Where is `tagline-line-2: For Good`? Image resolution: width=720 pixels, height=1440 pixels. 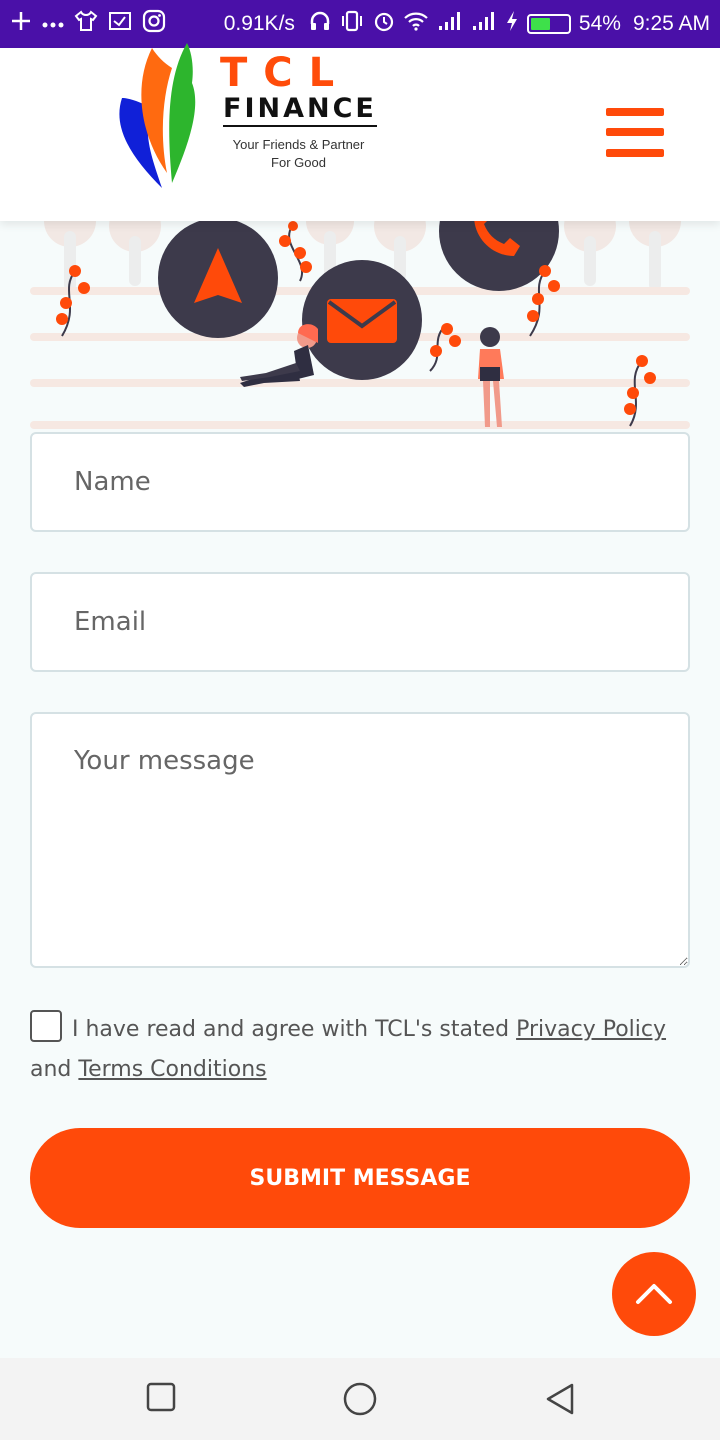
tagline-line-2: For Good is located at coordinates (298, 162).